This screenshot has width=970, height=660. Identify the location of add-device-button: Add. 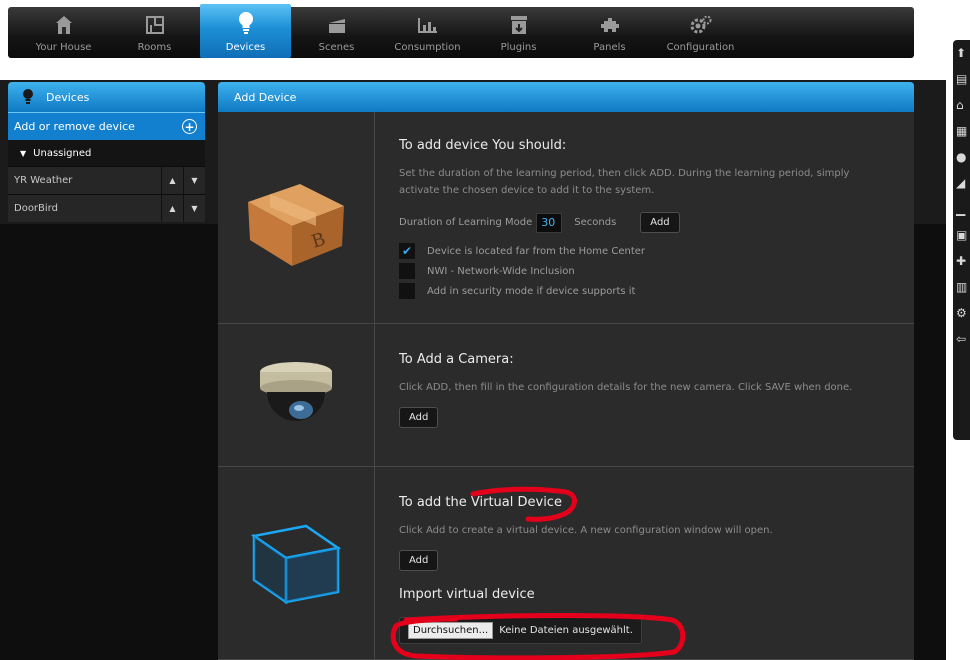
(660, 222).